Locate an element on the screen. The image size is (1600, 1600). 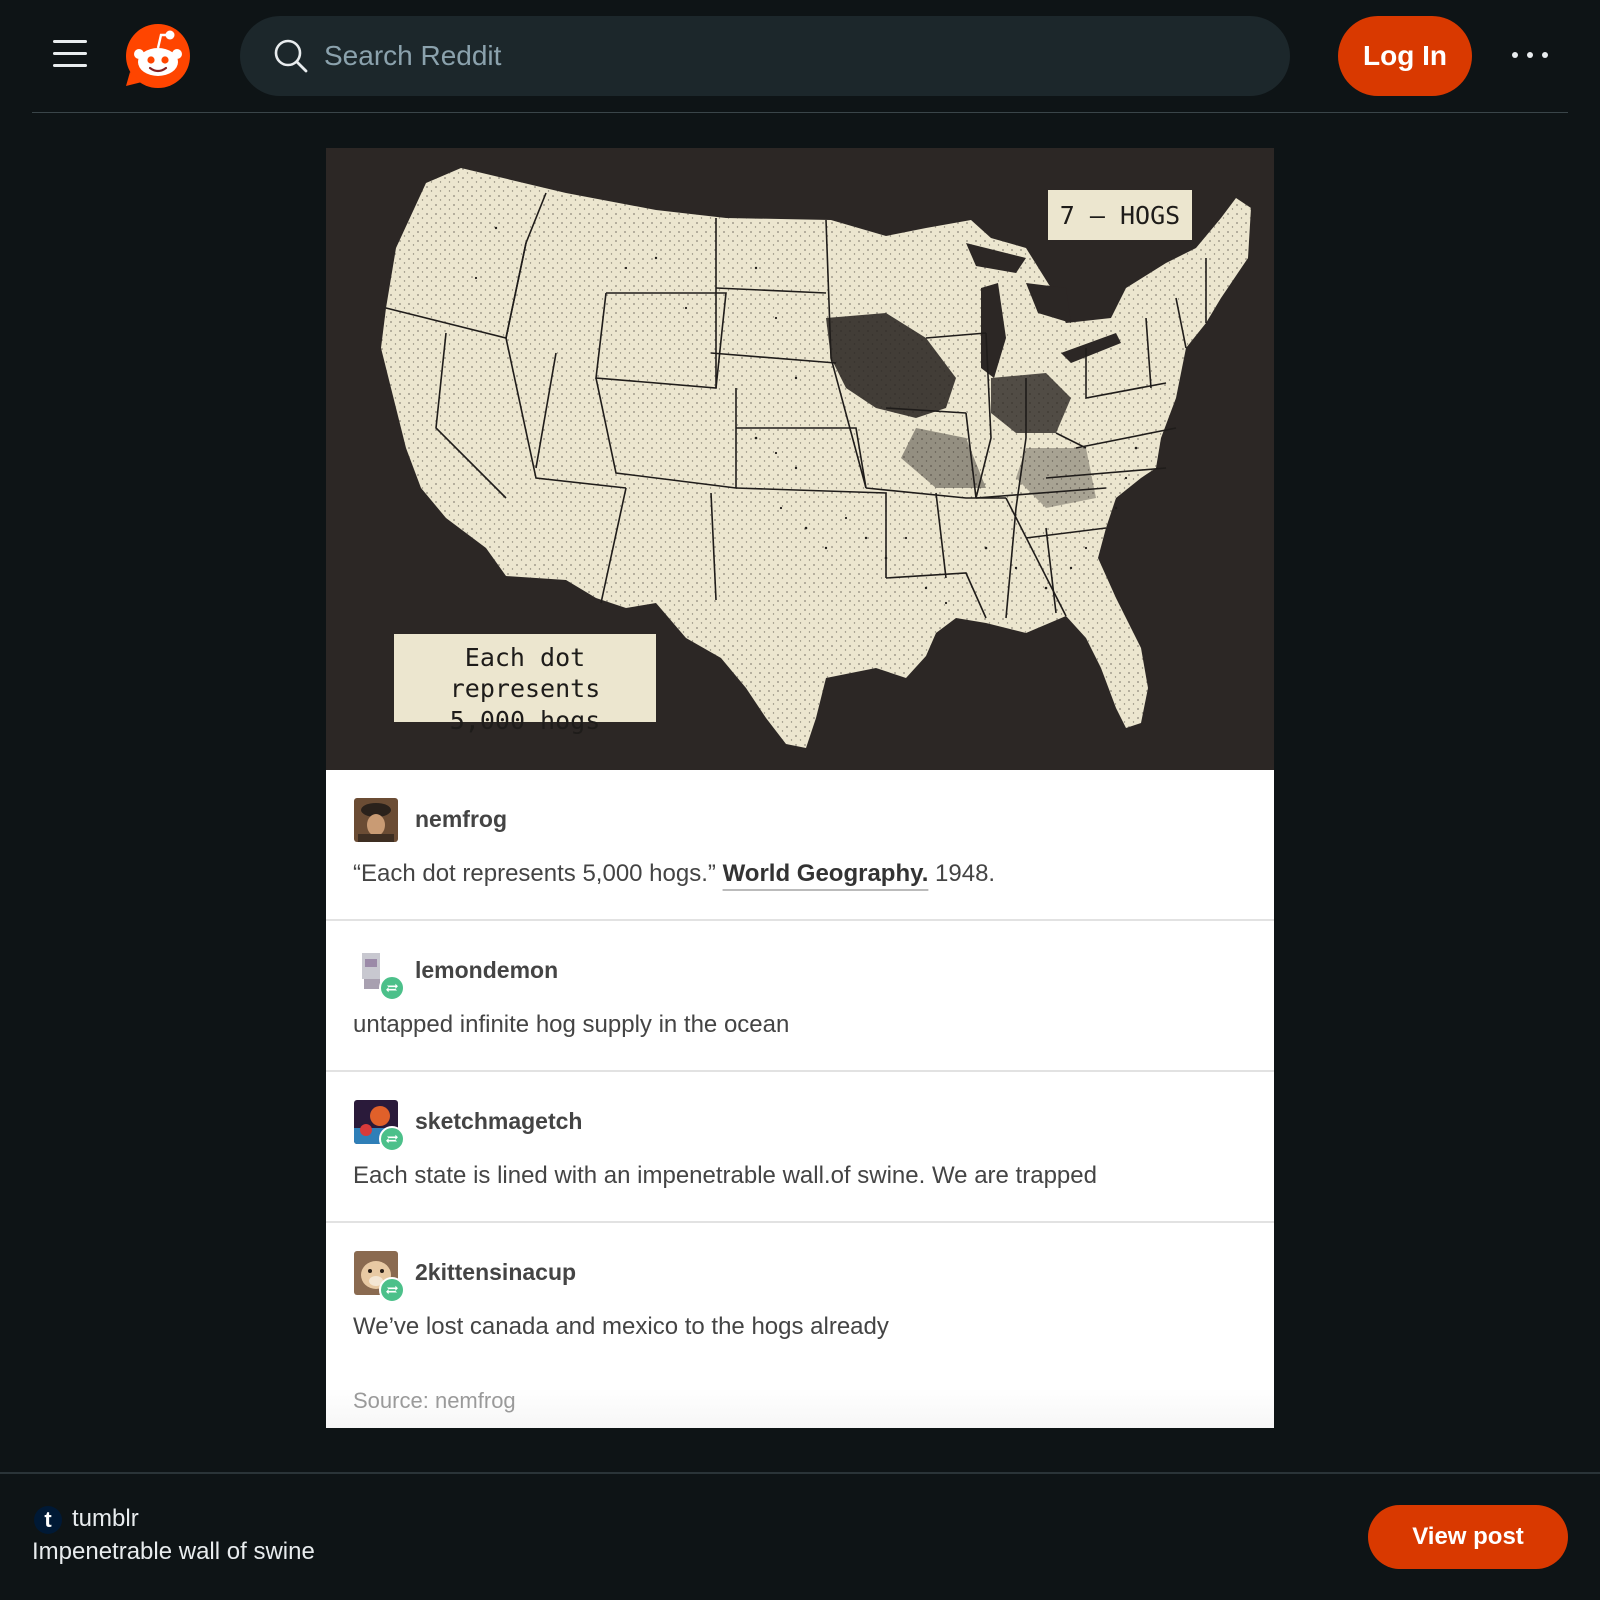
more-icon is located at coordinates (1530, 55).